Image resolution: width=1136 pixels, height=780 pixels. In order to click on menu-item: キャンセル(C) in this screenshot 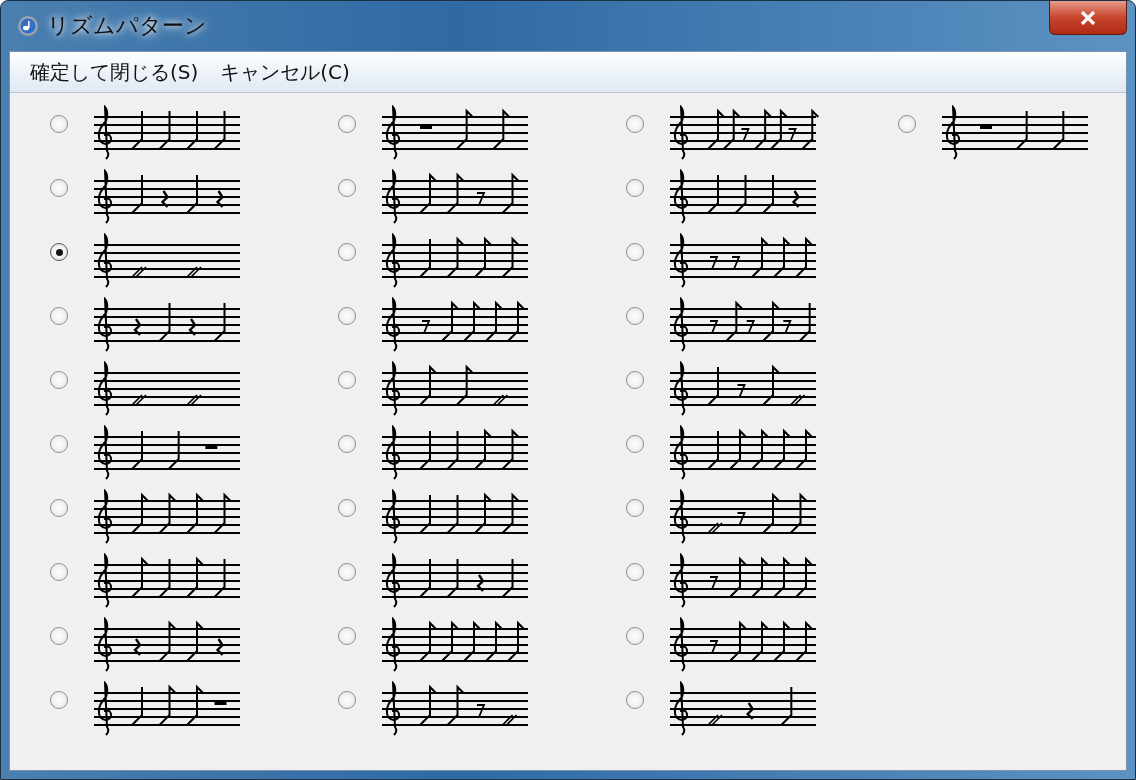, I will do `click(285, 72)`.